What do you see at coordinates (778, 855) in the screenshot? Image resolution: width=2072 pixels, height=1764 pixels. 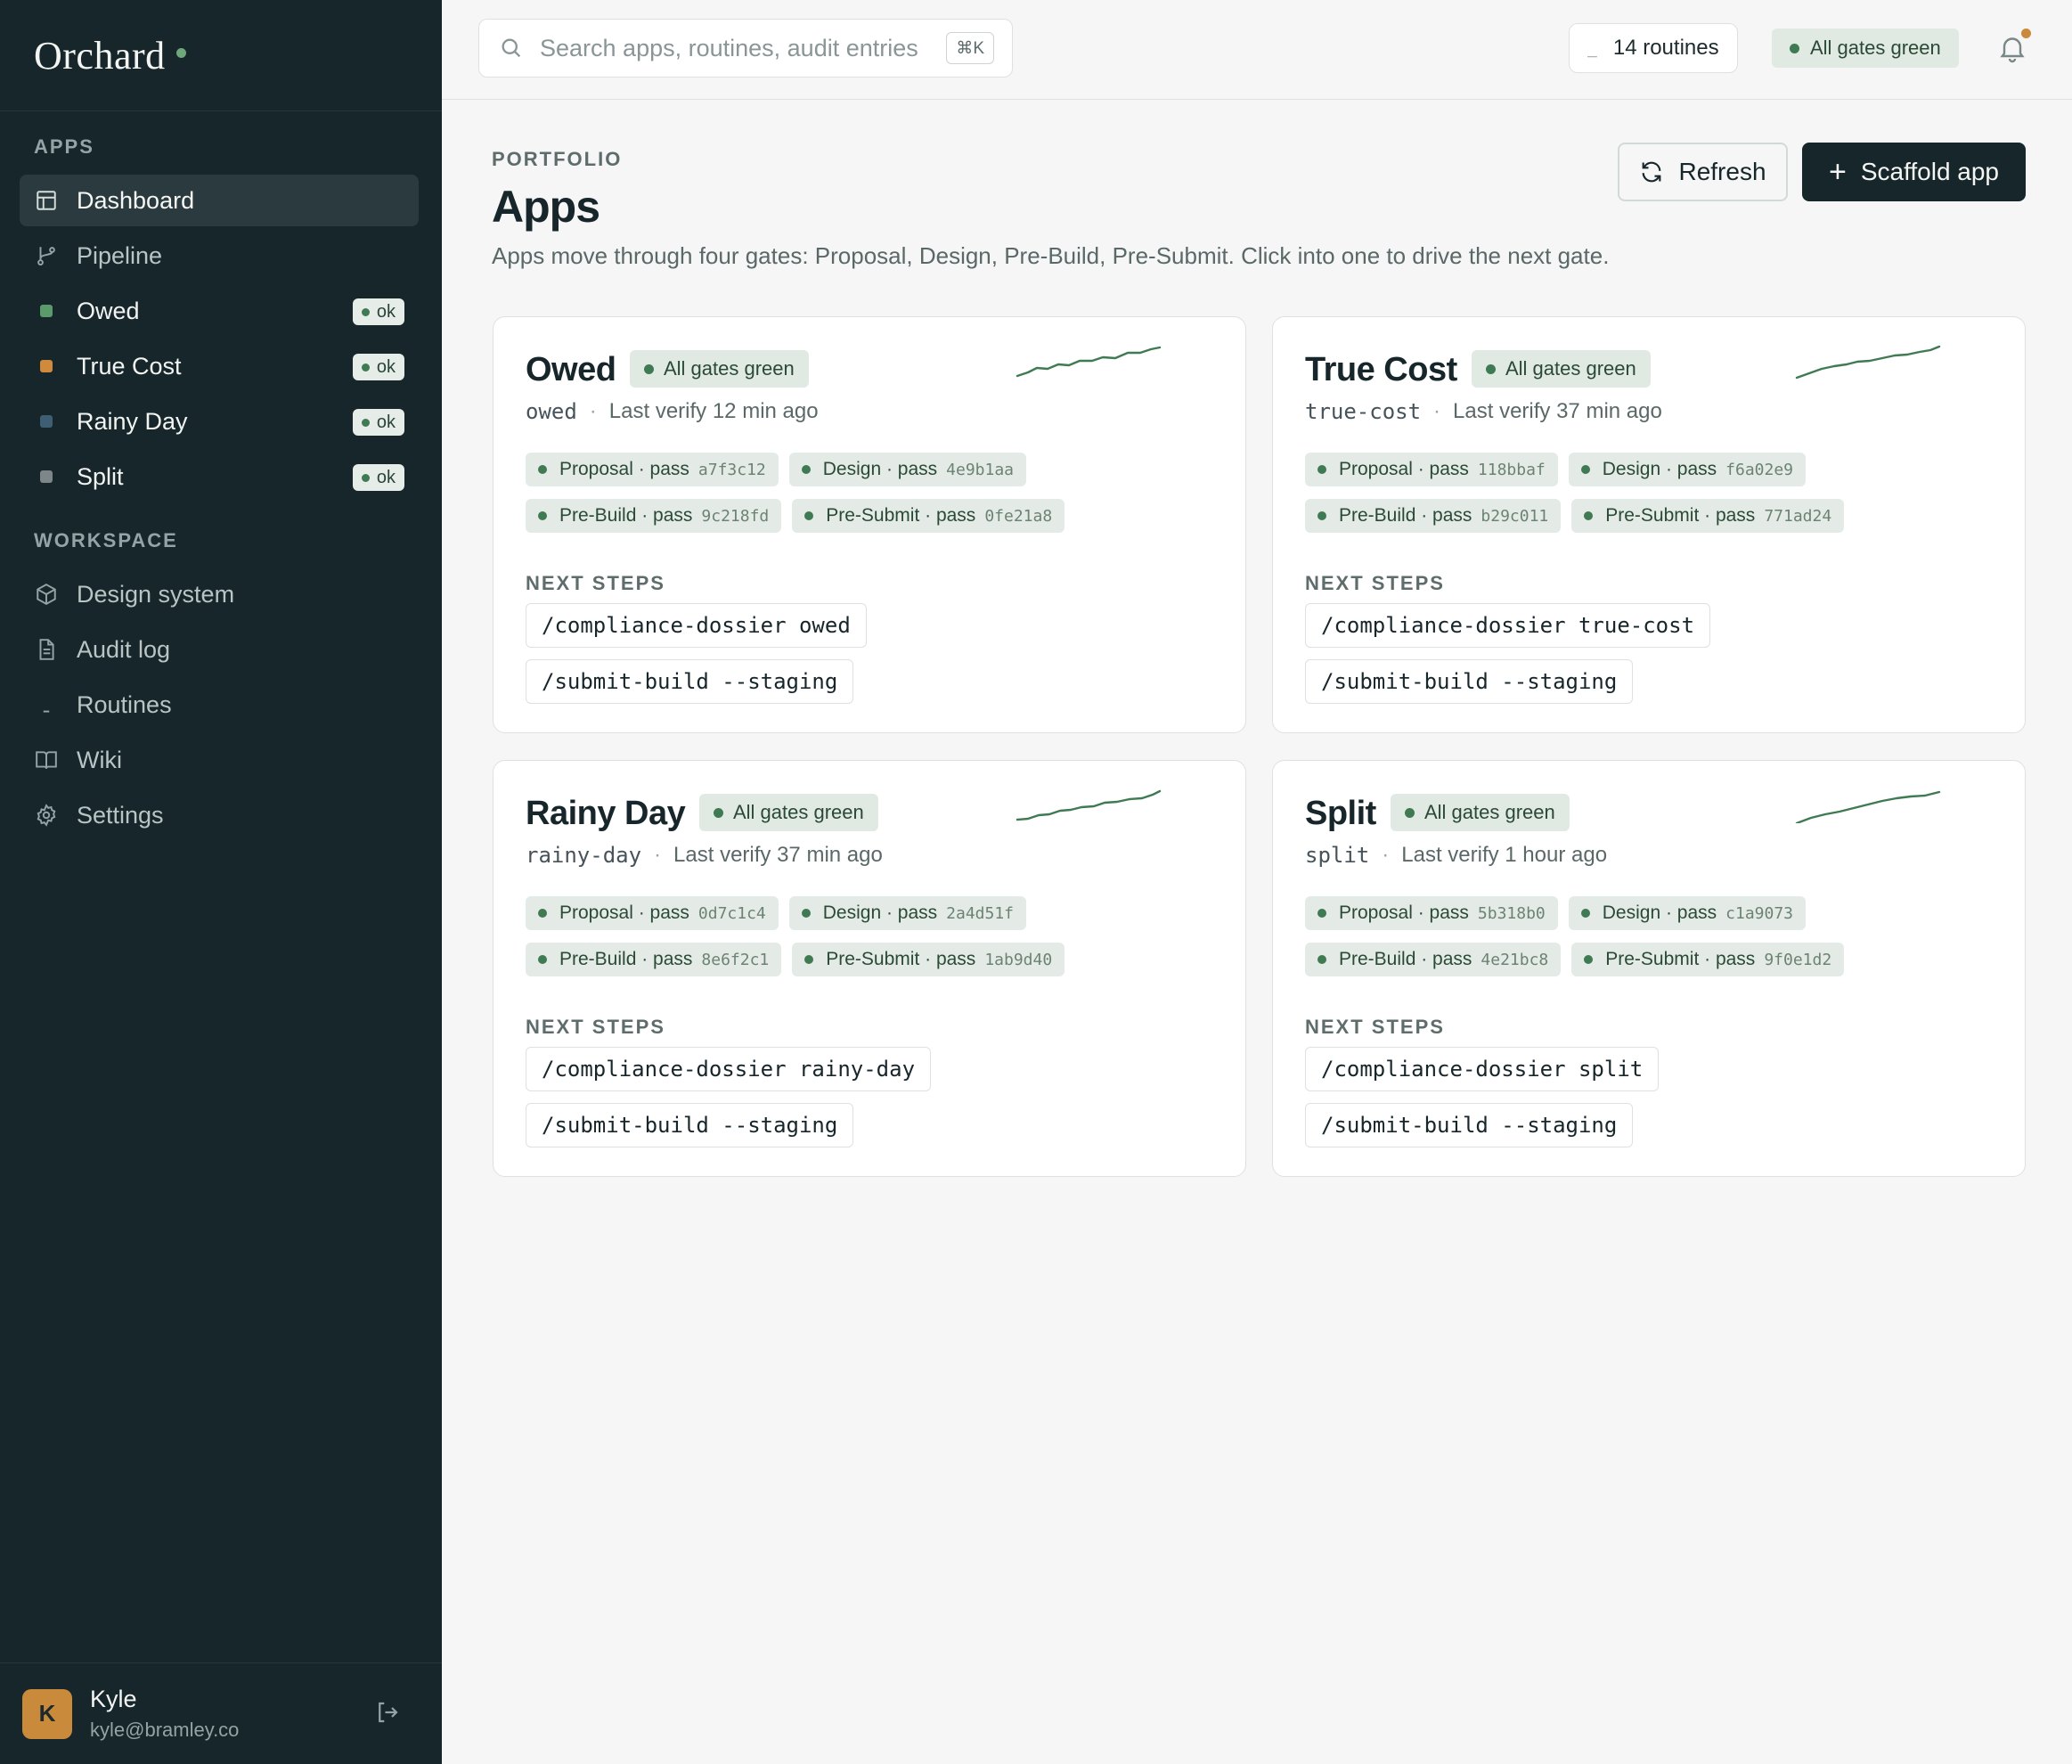 I see `last-verify: Last verify 37 min ago` at bounding box center [778, 855].